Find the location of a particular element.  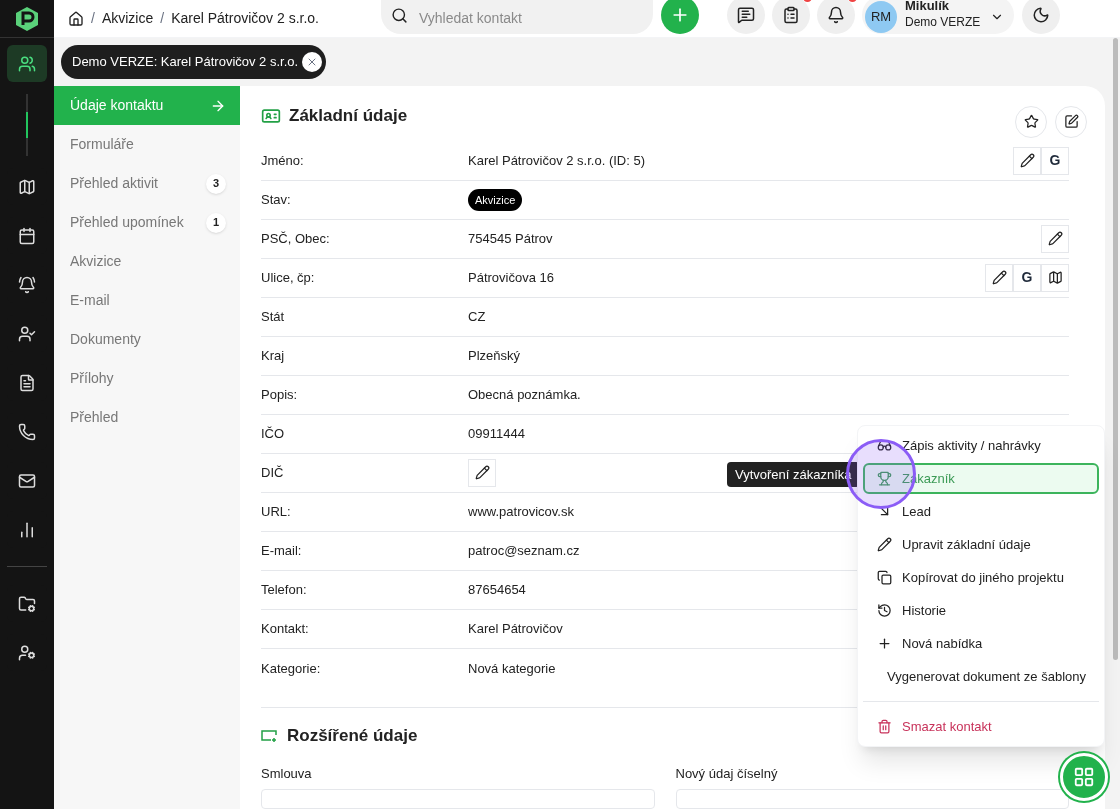

nav-item: Přehled aktivit 3 is located at coordinates (147, 183).